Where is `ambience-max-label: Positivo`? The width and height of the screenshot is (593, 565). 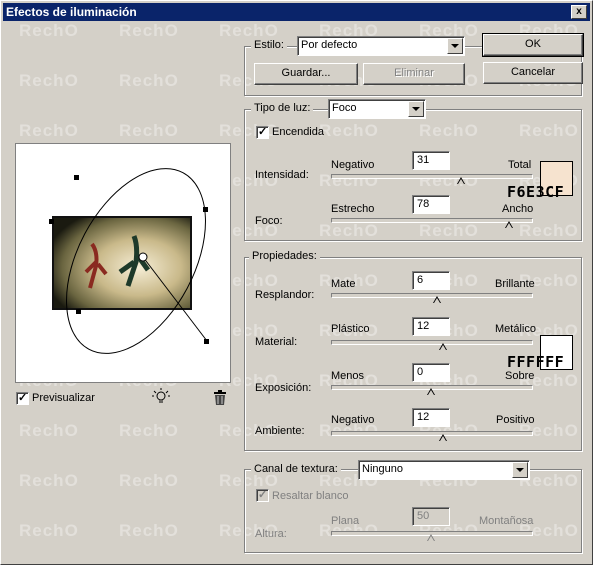
ambience-max-label: Positivo is located at coordinates (515, 420).